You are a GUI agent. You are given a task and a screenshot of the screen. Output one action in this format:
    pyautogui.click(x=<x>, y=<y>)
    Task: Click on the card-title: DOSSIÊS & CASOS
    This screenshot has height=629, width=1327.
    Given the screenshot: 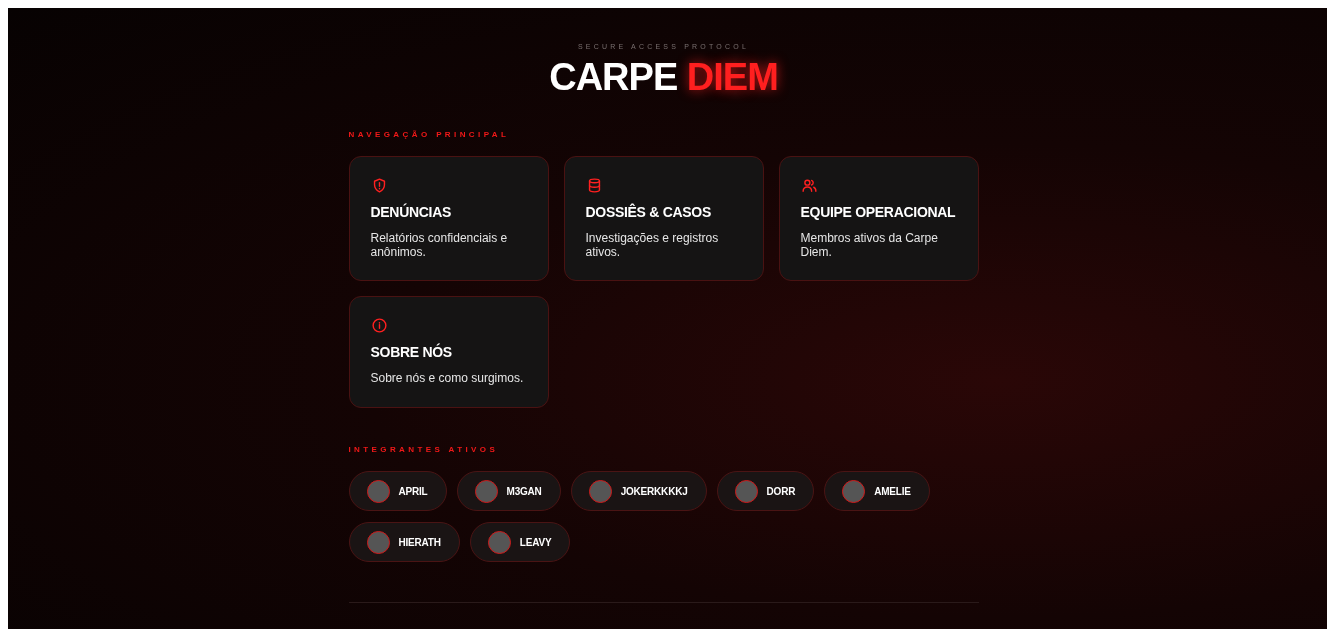 What is the action you would take?
    pyautogui.click(x=648, y=212)
    